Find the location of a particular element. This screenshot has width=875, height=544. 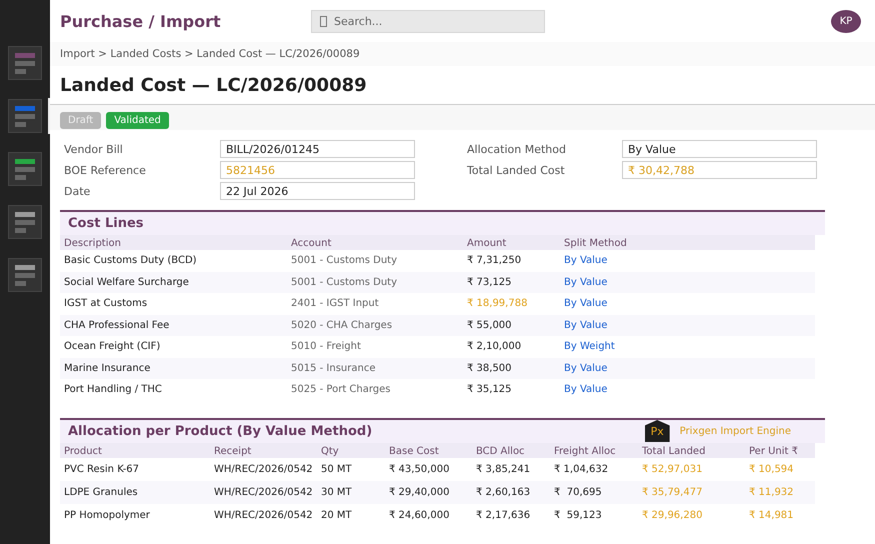

table-cell-text: PP Homopolymer is located at coordinates (107, 515).